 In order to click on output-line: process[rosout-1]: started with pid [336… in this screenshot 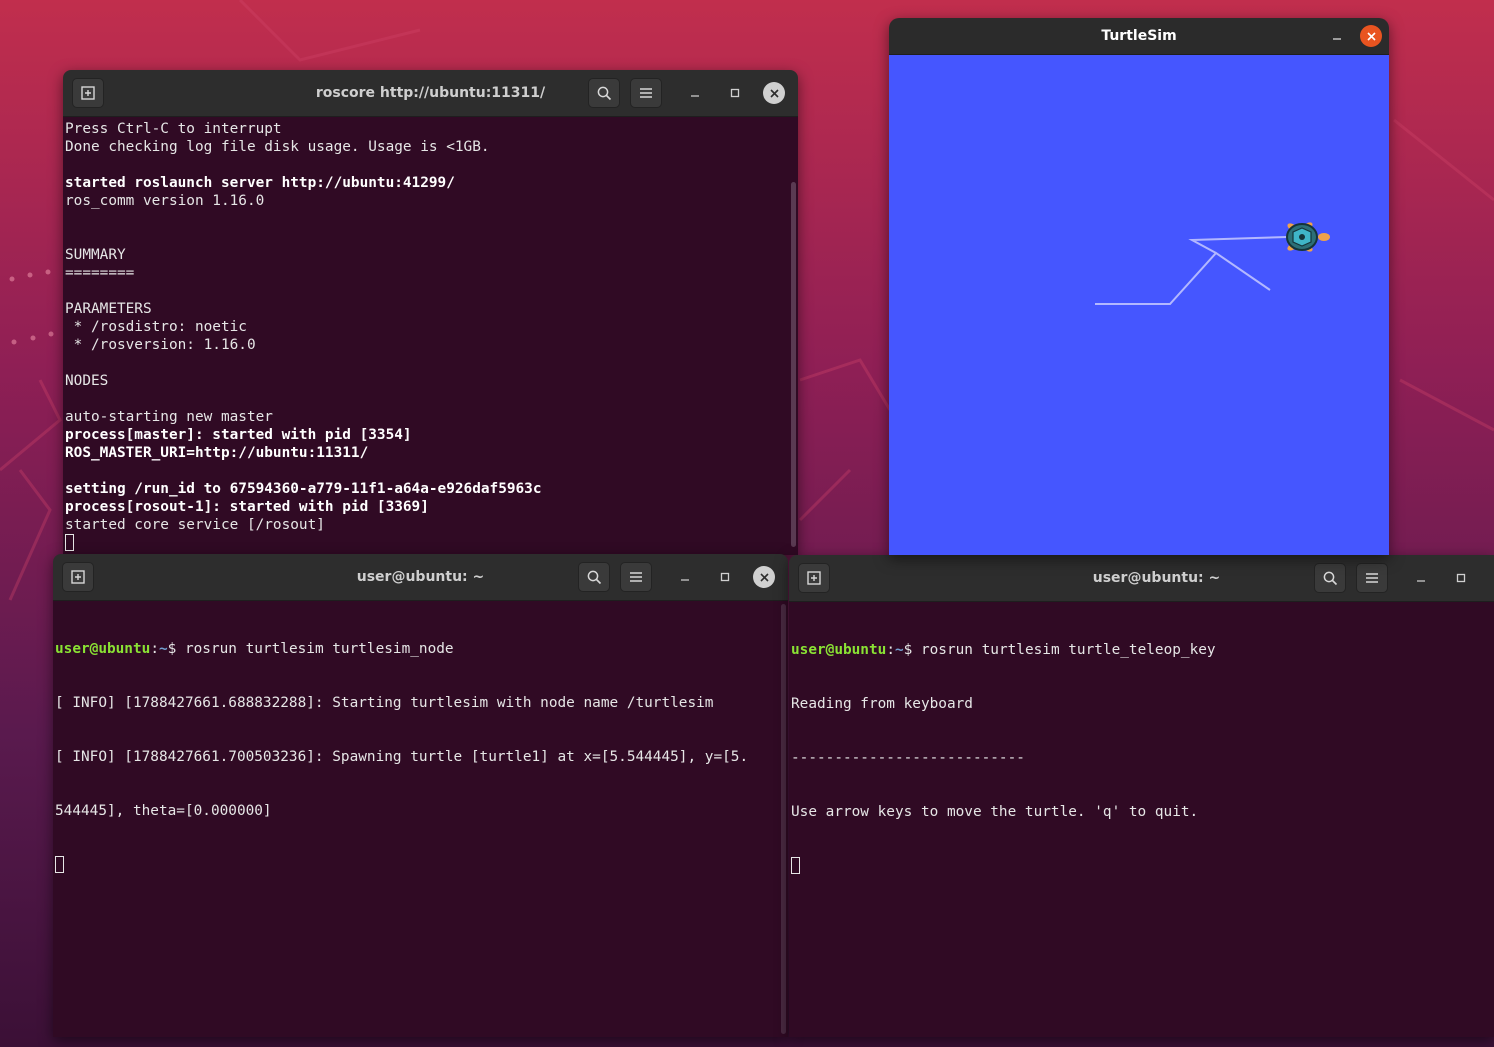, I will do `click(247, 507)`.